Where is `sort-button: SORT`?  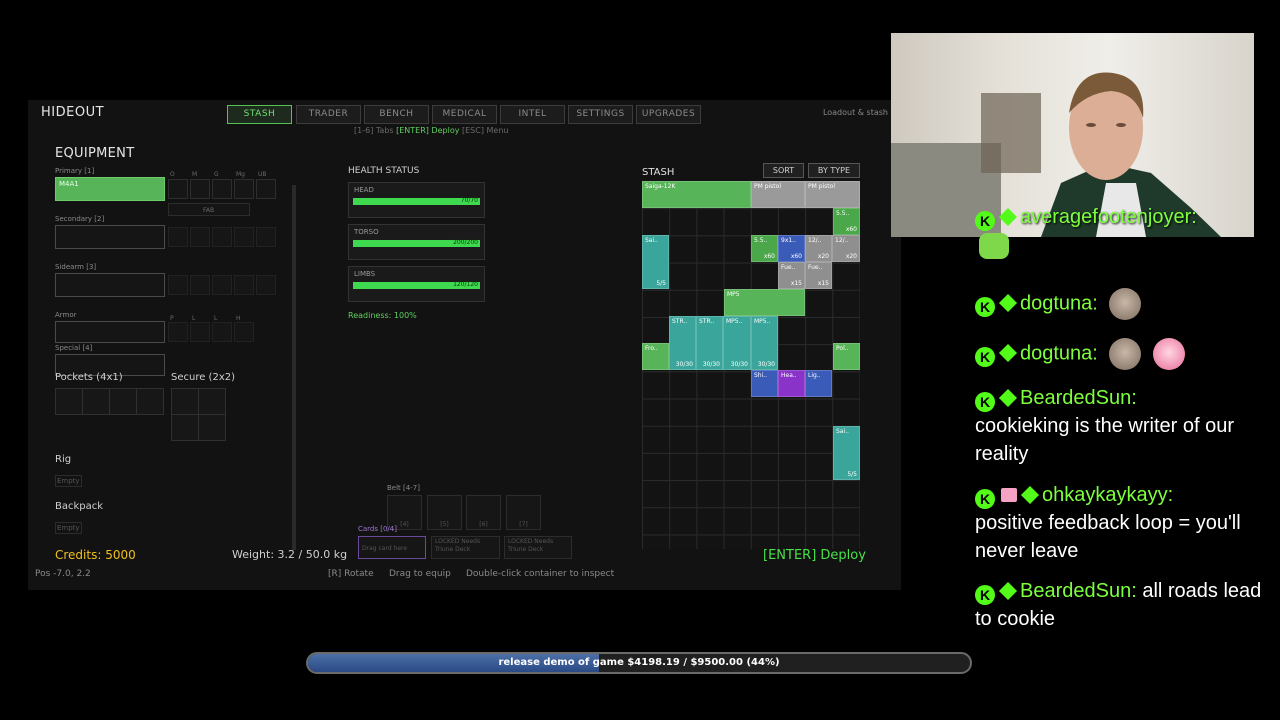 sort-button: SORT is located at coordinates (783, 170).